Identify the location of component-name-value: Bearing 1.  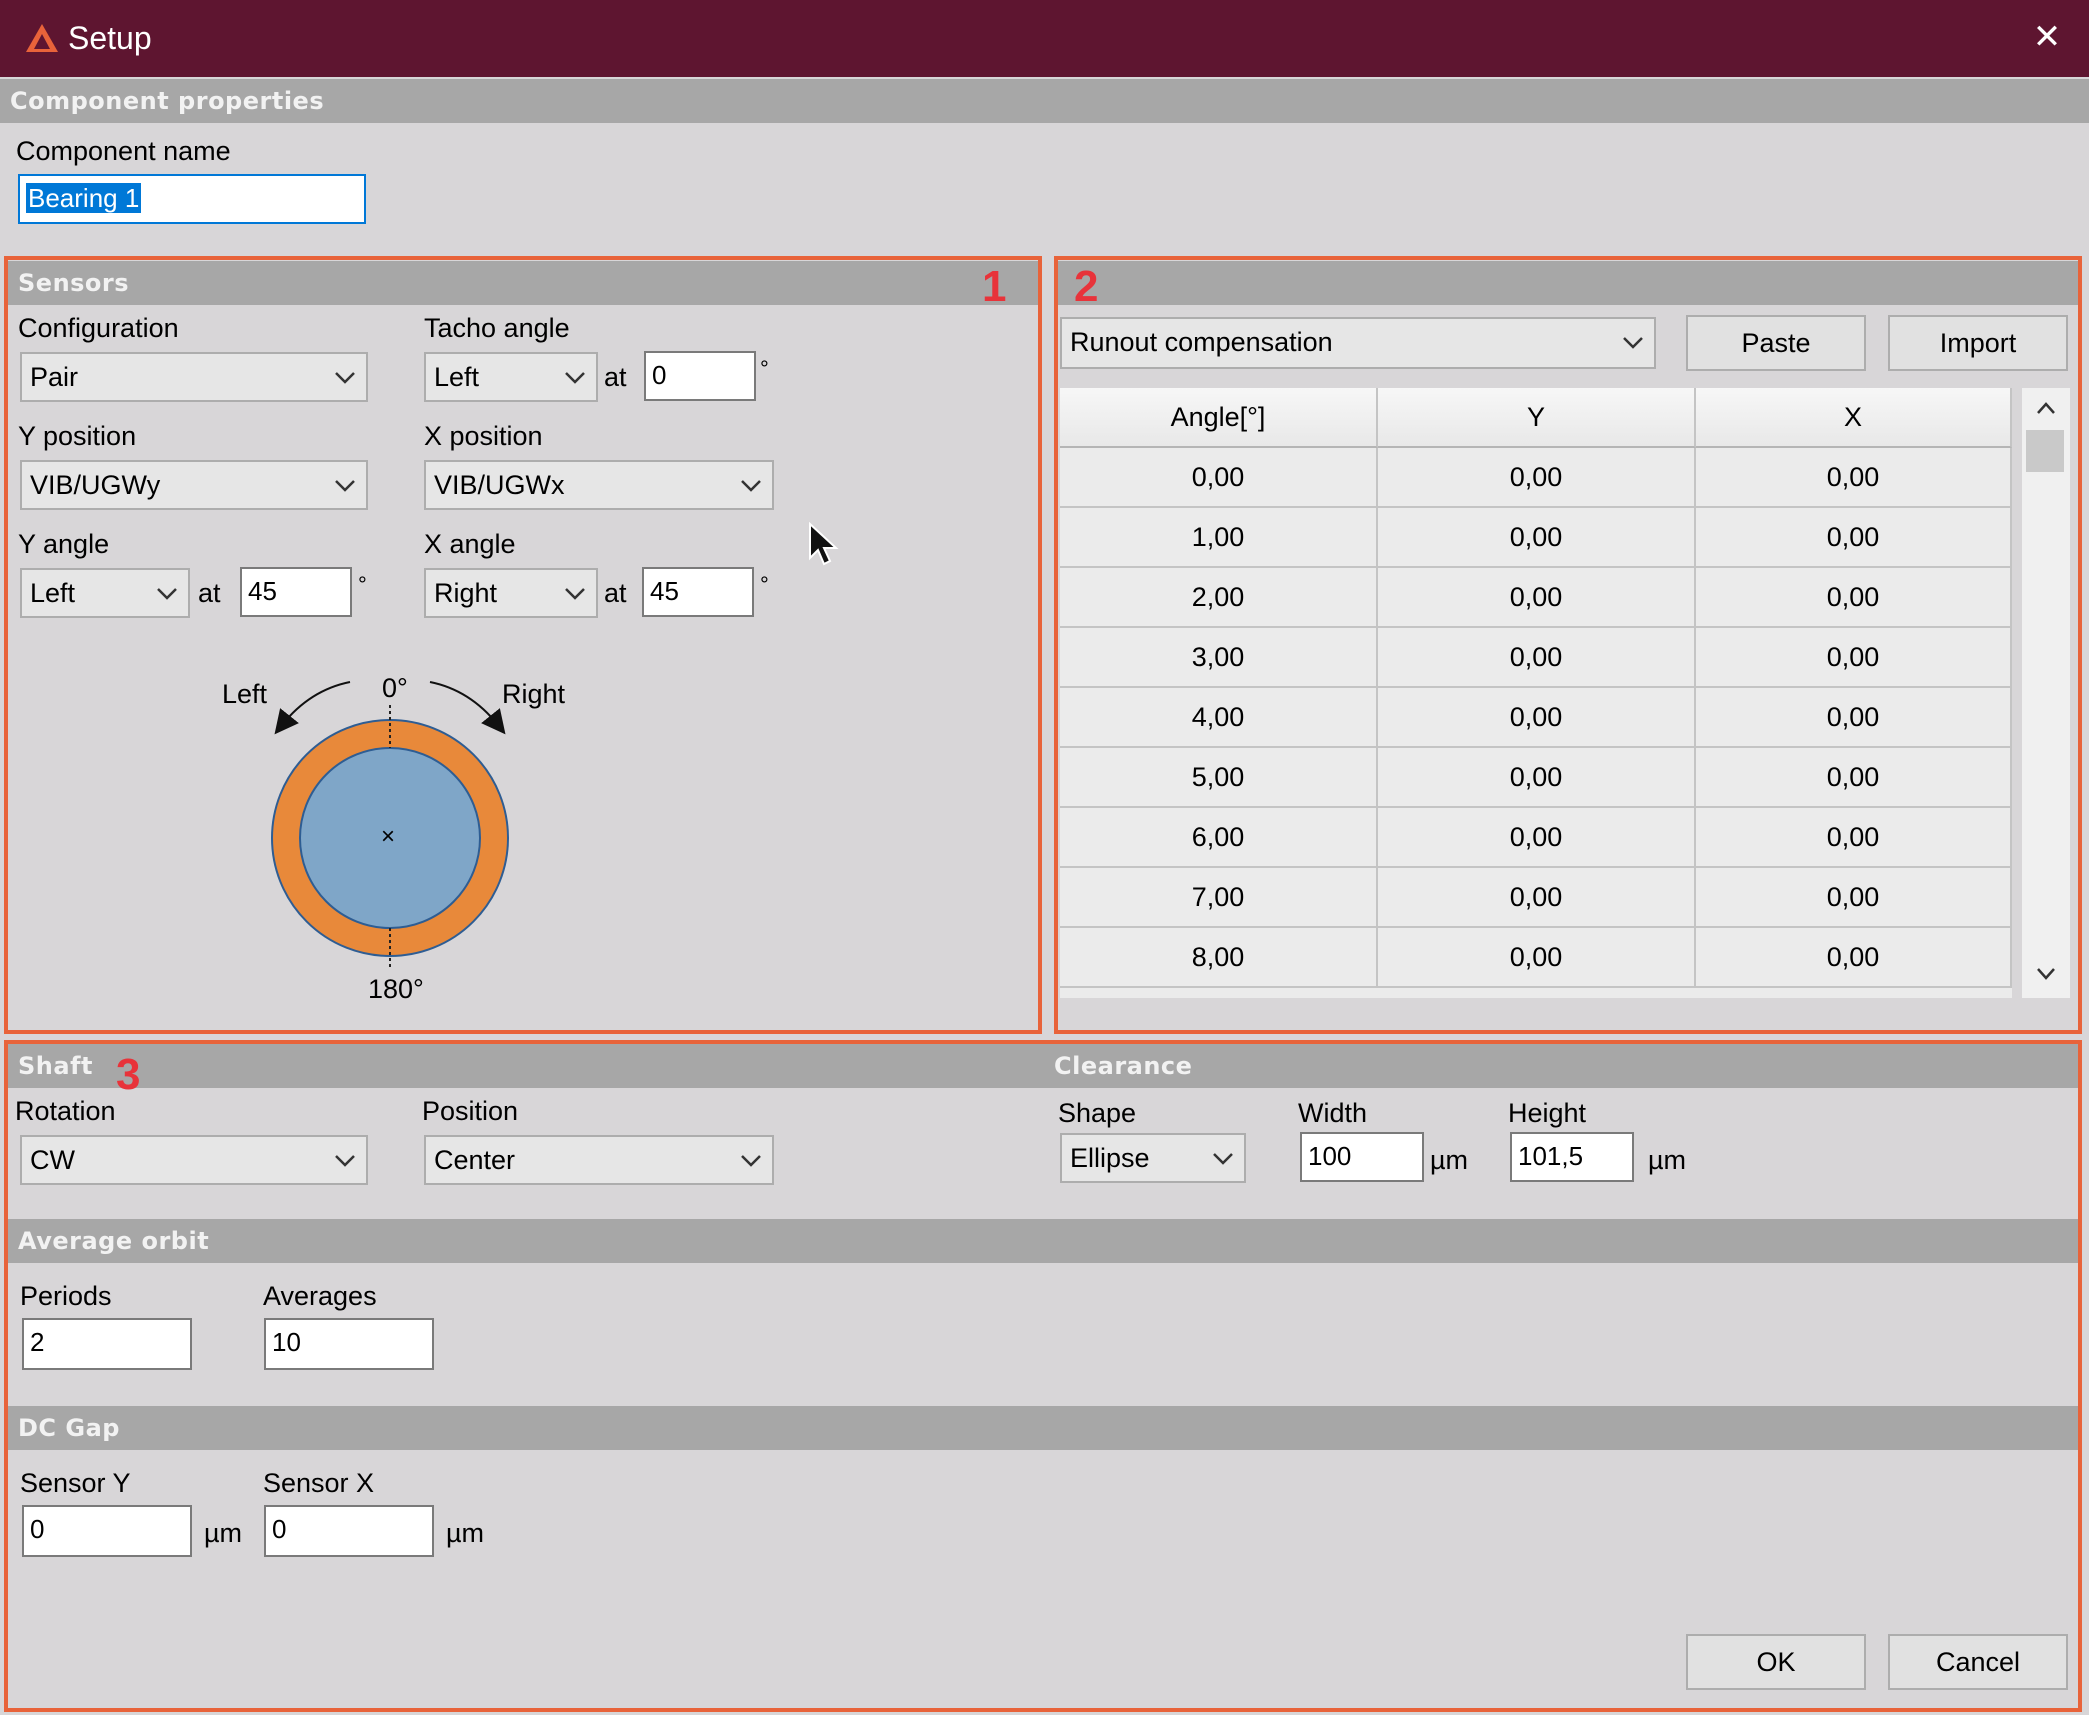
(84, 198).